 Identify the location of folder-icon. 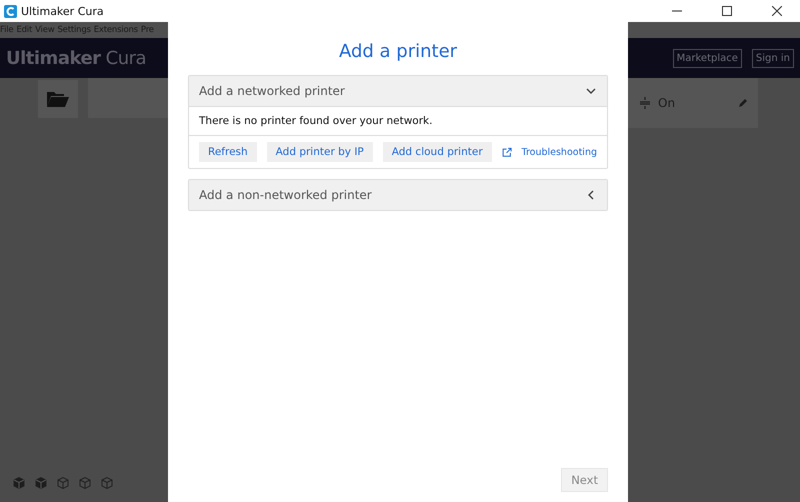
(58, 99).